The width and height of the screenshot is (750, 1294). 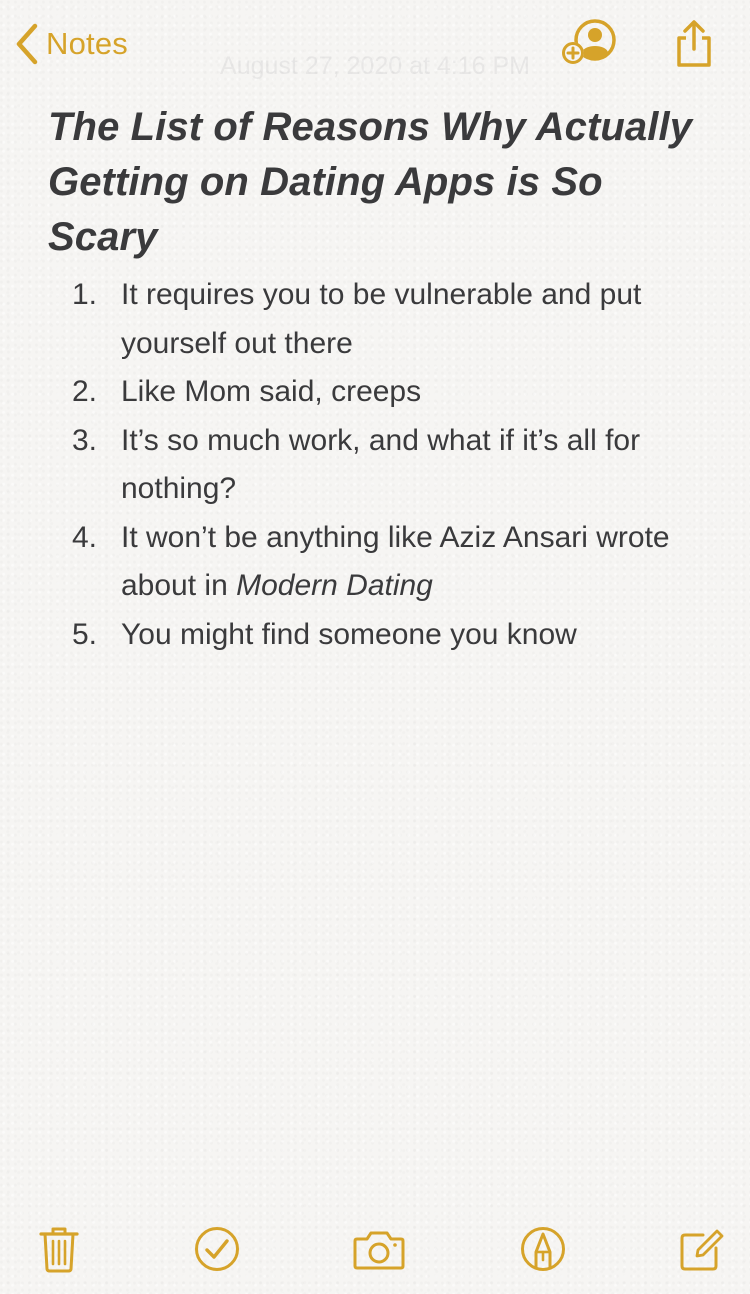 I want to click on list-item-number: 5., so click(x=85, y=634).